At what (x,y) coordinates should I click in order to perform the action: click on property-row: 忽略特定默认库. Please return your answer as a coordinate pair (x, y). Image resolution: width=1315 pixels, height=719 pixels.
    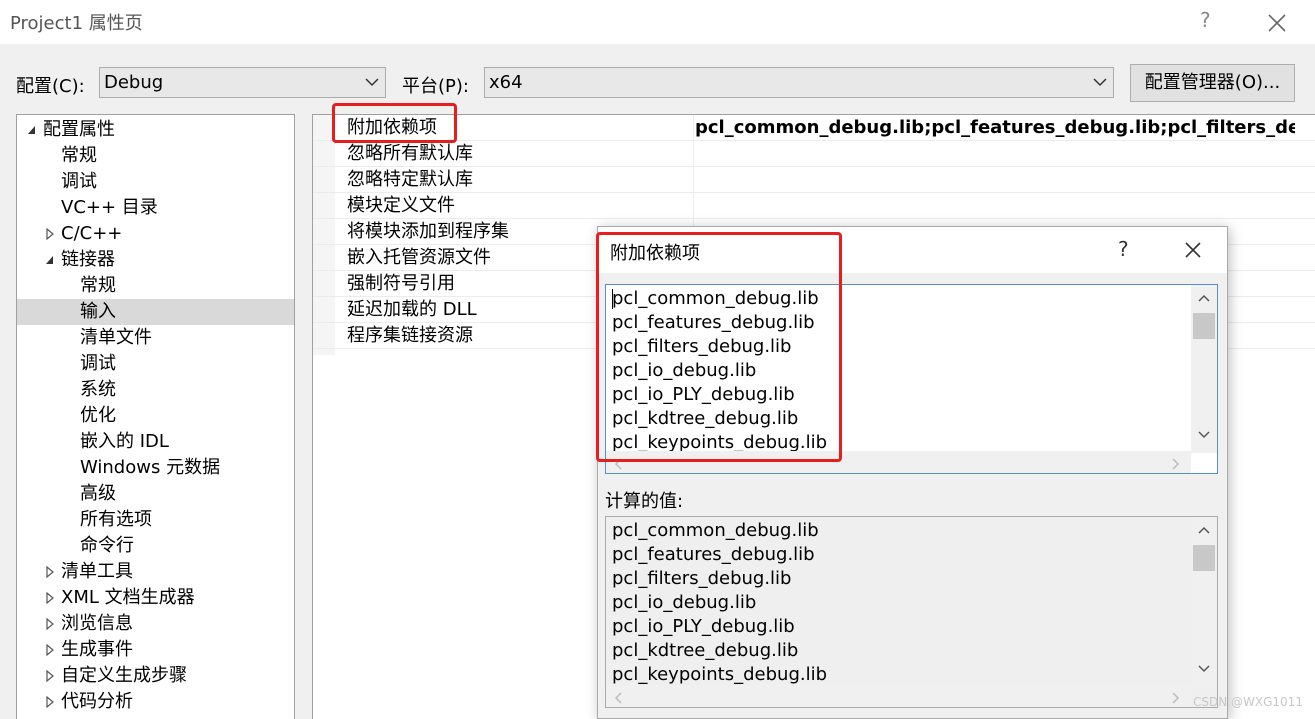
    Looking at the image, I should click on (814, 180).